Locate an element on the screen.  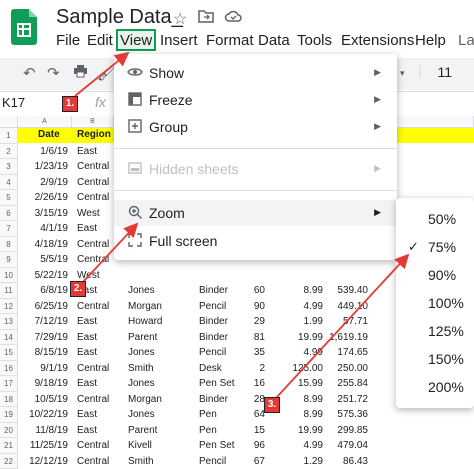
cell-units: 67 is located at coordinates (255, 461).